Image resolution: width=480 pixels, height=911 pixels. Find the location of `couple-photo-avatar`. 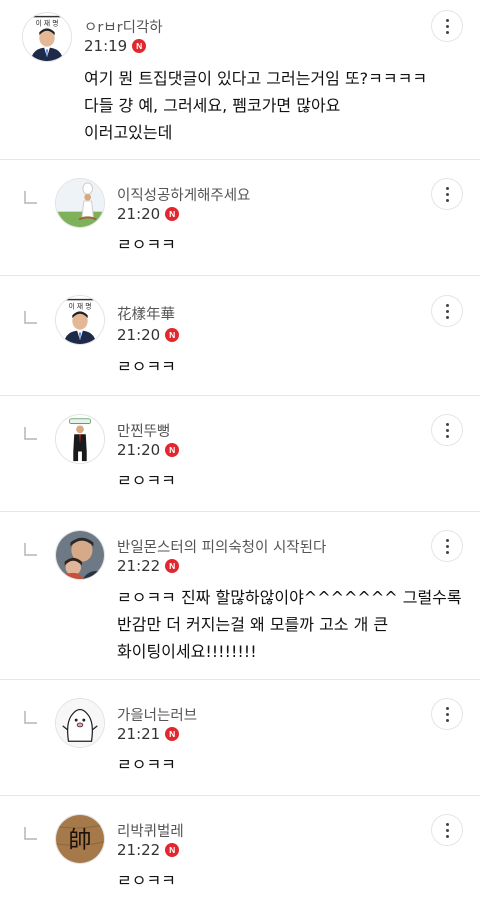

couple-photo-avatar is located at coordinates (80, 555).